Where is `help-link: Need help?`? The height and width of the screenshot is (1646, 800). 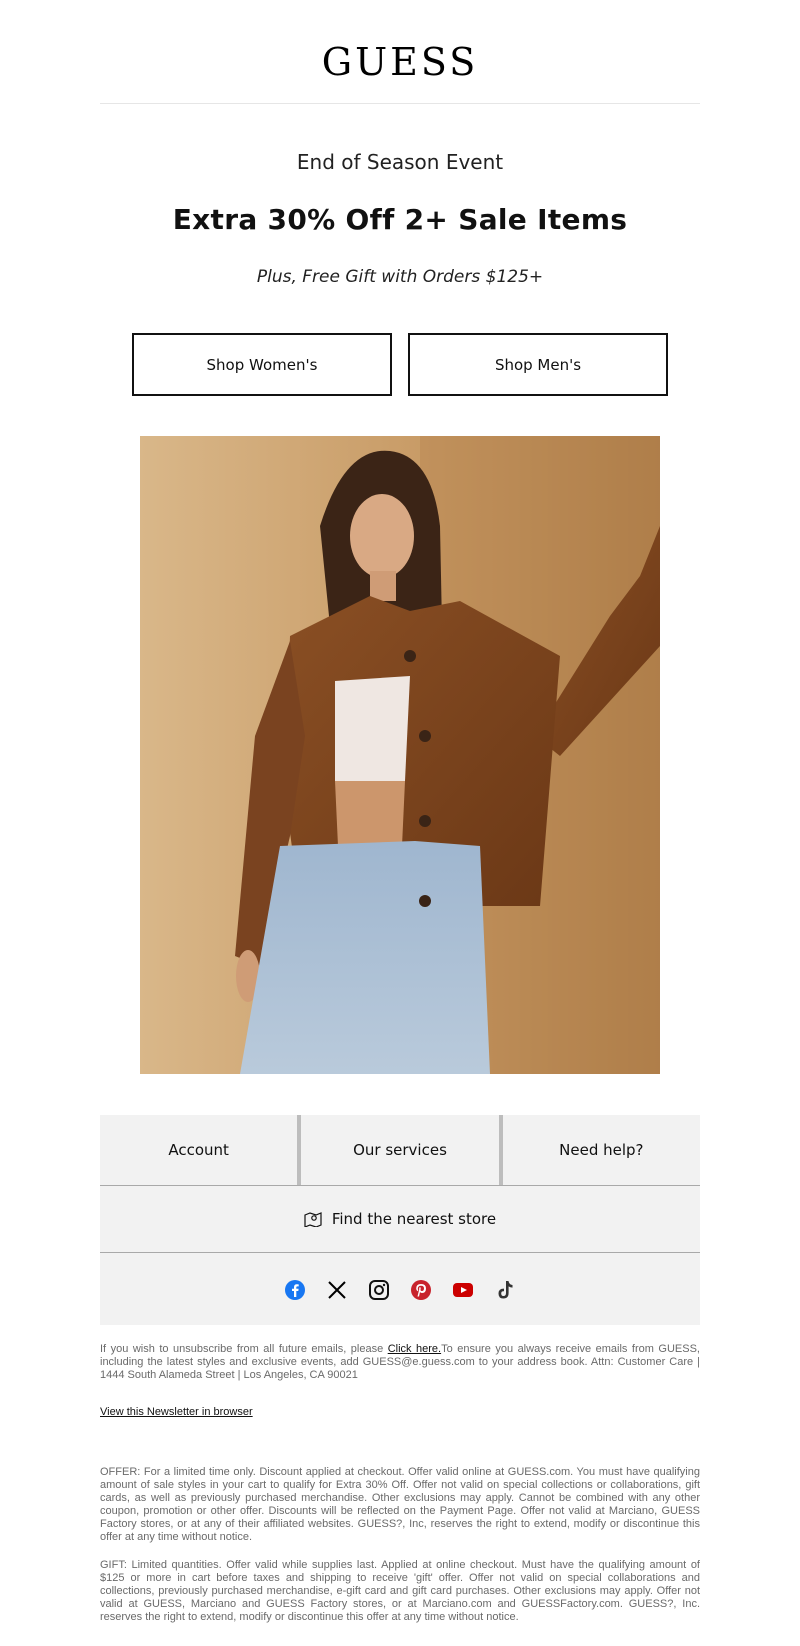
help-link: Need help? is located at coordinates (601, 1150).